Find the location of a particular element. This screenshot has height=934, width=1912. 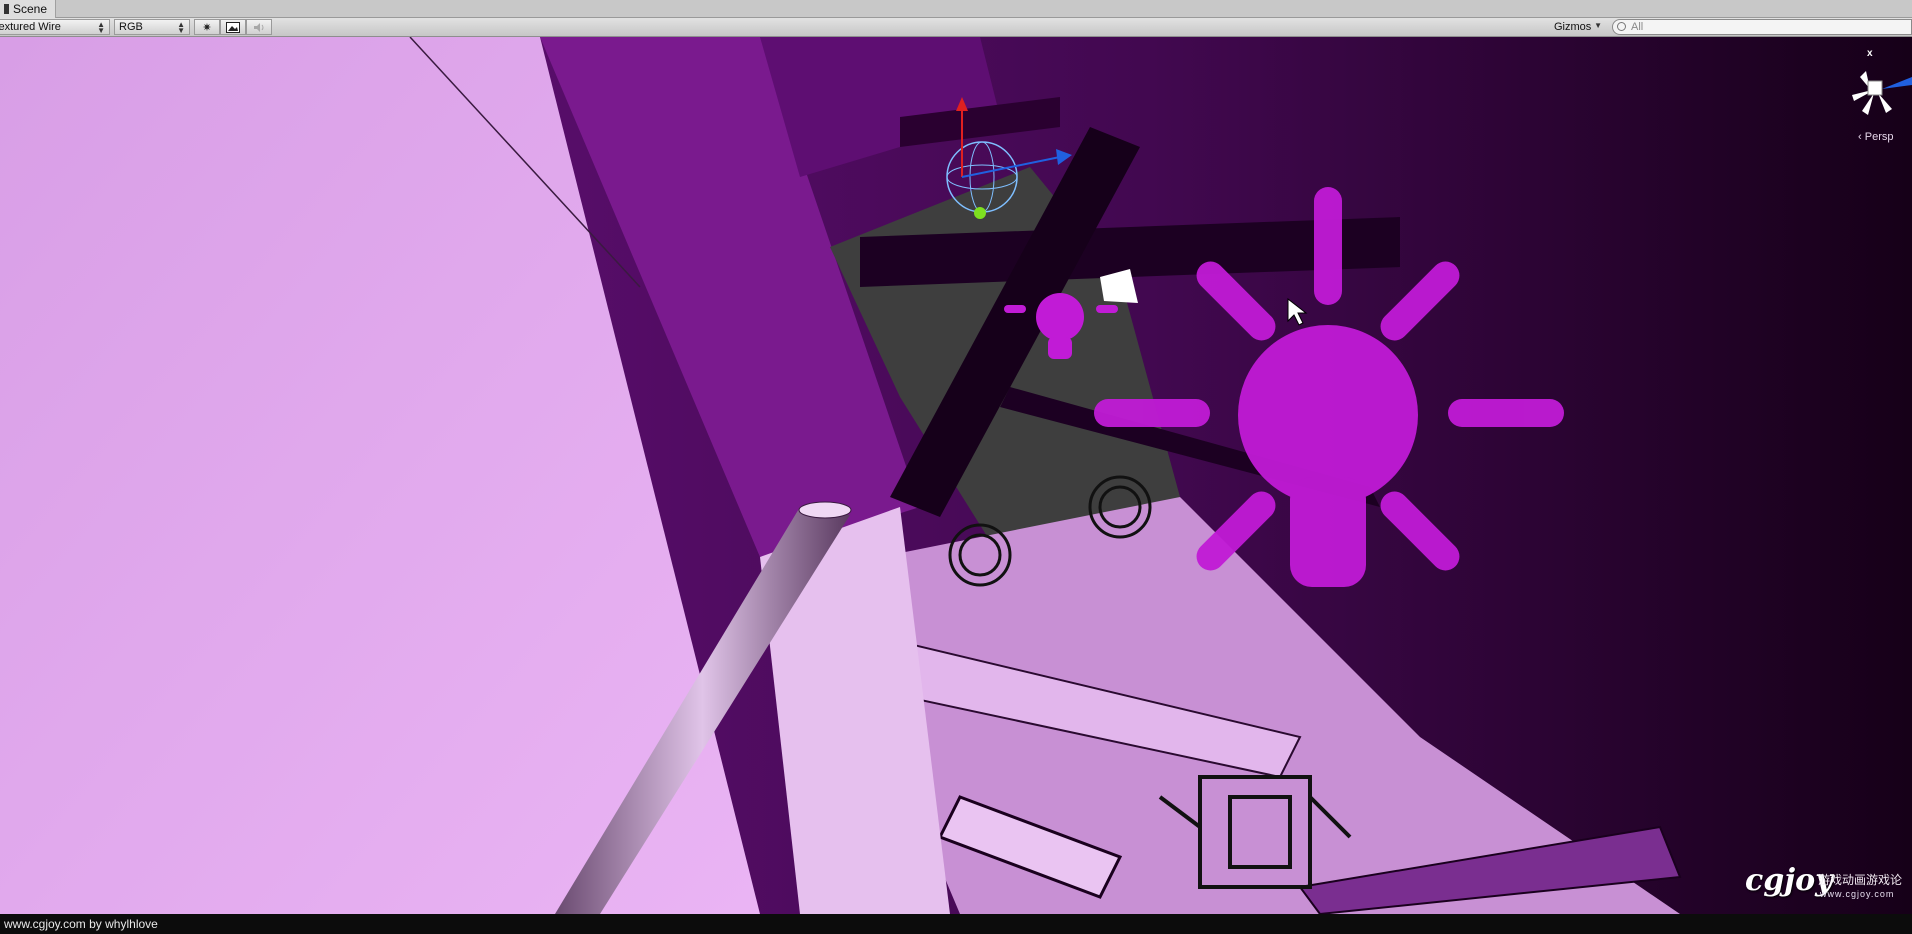

render-mode-dropdown: Textured Wire ▲▼ is located at coordinates (55, 27).